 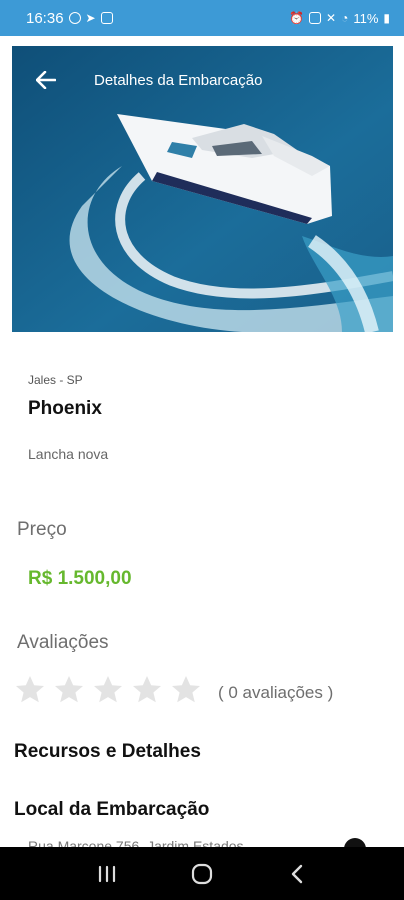 What do you see at coordinates (42, 529) in the screenshot?
I see `price-label: Preço` at bounding box center [42, 529].